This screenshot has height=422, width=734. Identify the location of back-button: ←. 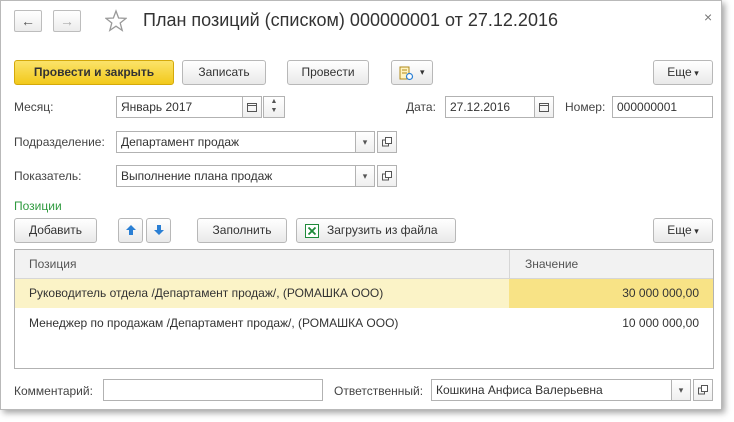
(28, 21).